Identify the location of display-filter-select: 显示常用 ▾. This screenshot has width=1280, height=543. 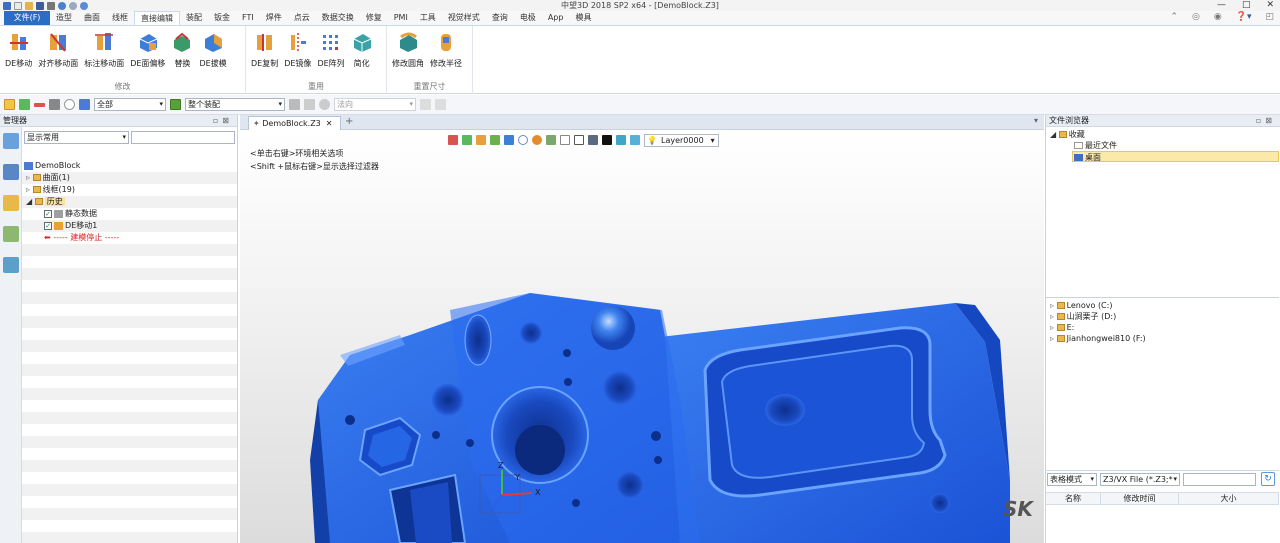
(76, 137).